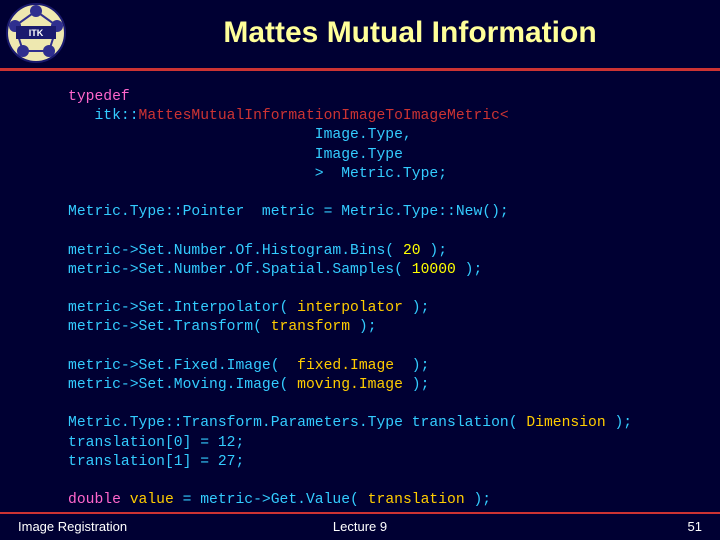  Describe the element at coordinates (360, 513) in the screenshot. I see `footer-divider` at that location.